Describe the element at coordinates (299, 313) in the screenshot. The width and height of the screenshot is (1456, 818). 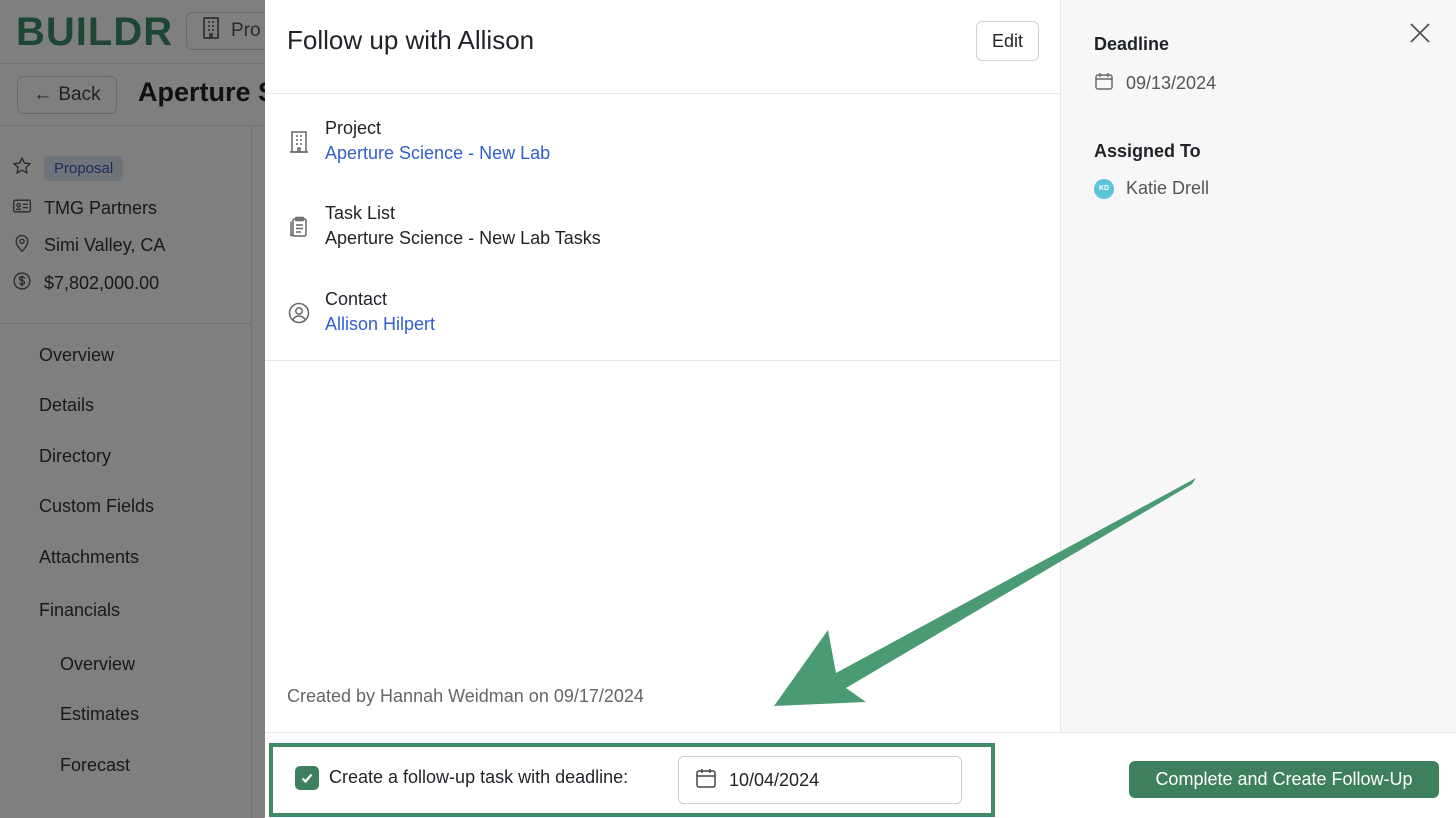
I see `user-circle-icon` at that location.